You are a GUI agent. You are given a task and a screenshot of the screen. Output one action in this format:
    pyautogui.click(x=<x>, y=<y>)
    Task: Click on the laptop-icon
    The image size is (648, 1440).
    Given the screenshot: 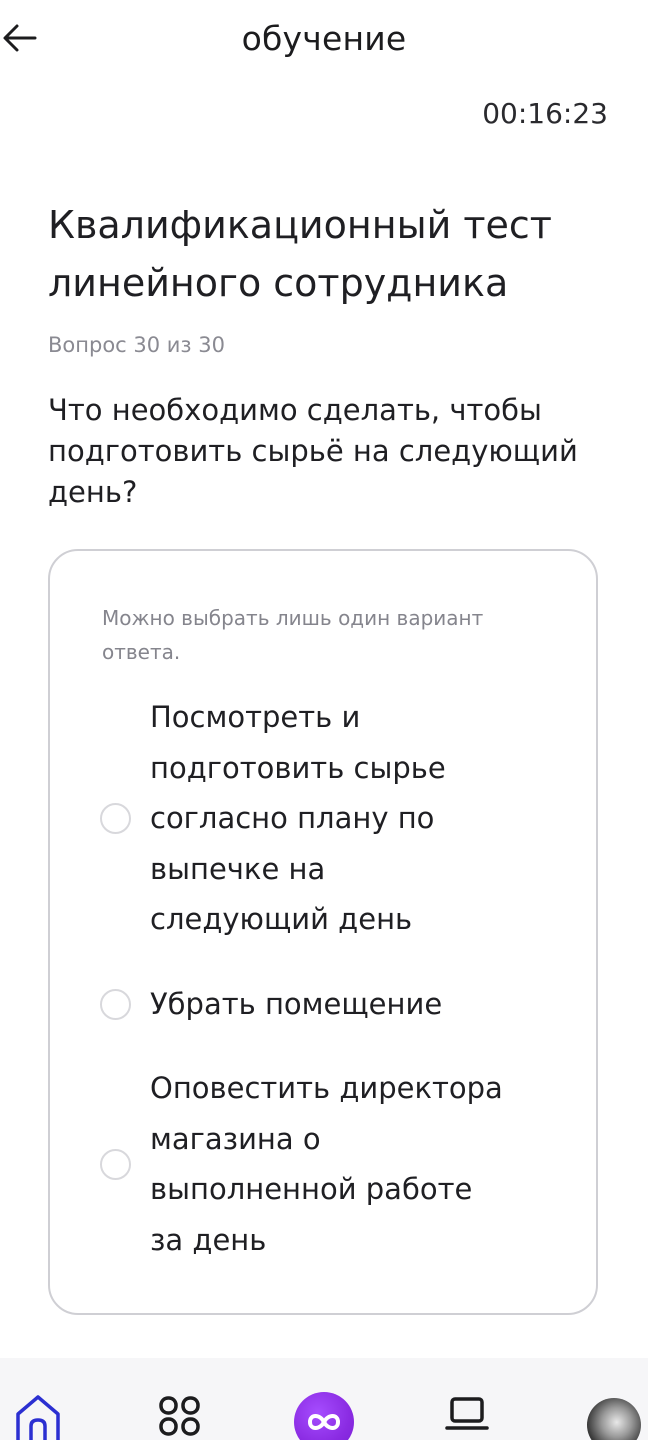 What is the action you would take?
    pyautogui.click(x=467, y=1413)
    